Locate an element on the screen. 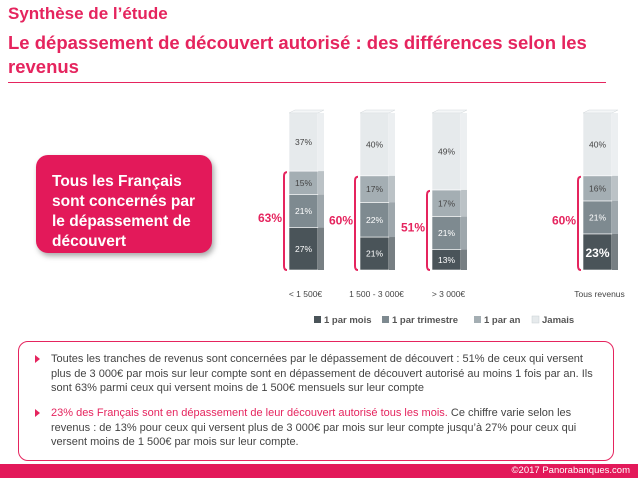 This screenshot has width=638, height=478. bracket-total: 63% is located at coordinates (270, 218).